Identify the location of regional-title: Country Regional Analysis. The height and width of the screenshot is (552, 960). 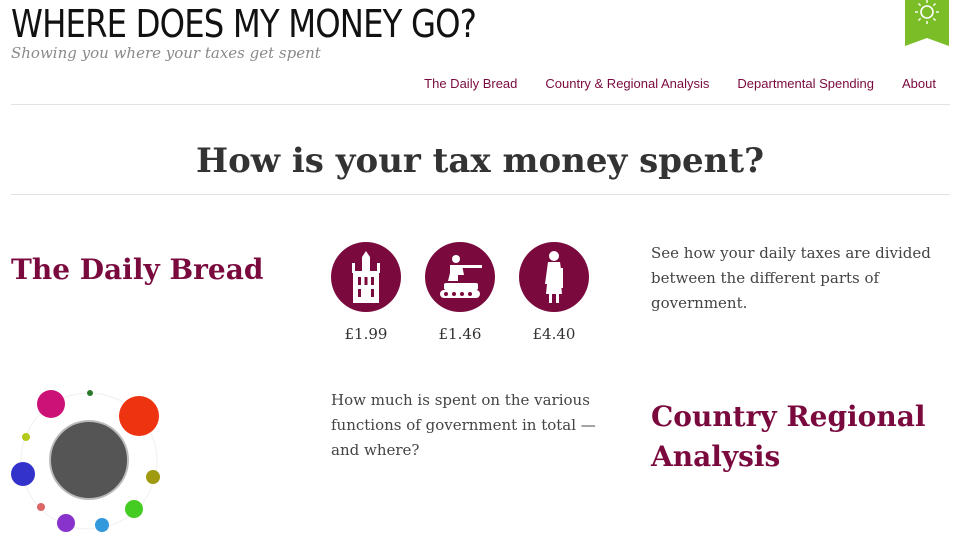
(801, 437).